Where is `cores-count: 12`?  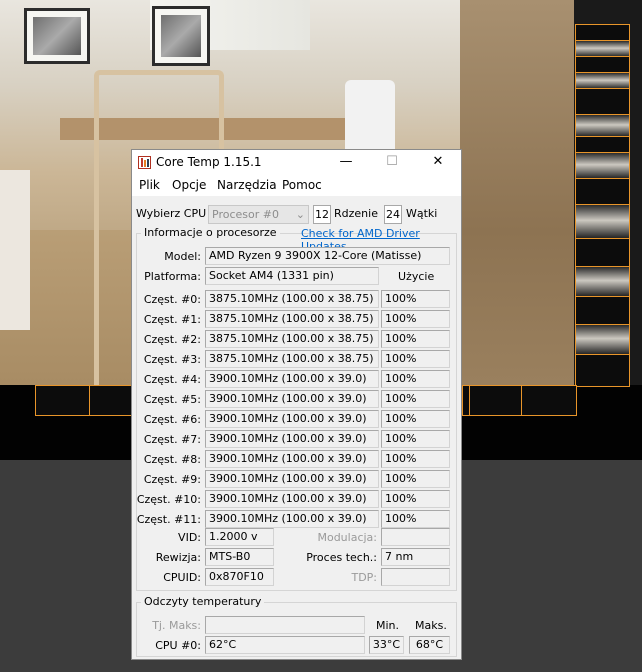 cores-count: 12 is located at coordinates (322, 214).